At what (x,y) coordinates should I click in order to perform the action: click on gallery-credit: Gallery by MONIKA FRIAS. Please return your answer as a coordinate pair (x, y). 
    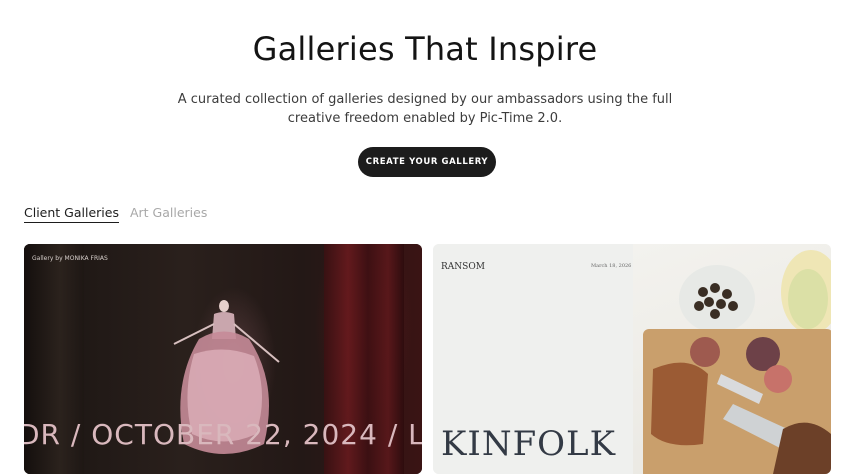
    Looking at the image, I should click on (70, 258).